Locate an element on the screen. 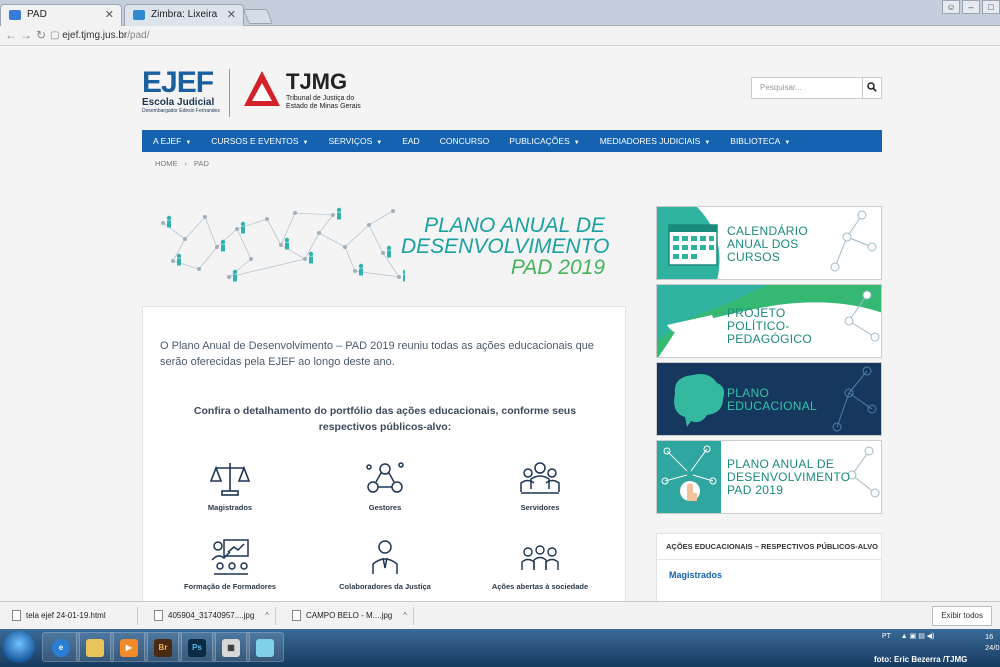 The image size is (1000, 667). card-line: PEDAGÓGICO is located at coordinates (770, 339).